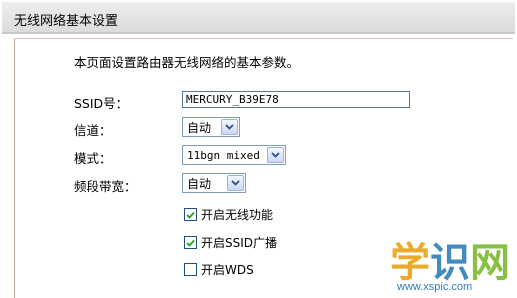 This screenshot has height=298, width=517. I want to click on svg-text: 学, so click(410, 262).